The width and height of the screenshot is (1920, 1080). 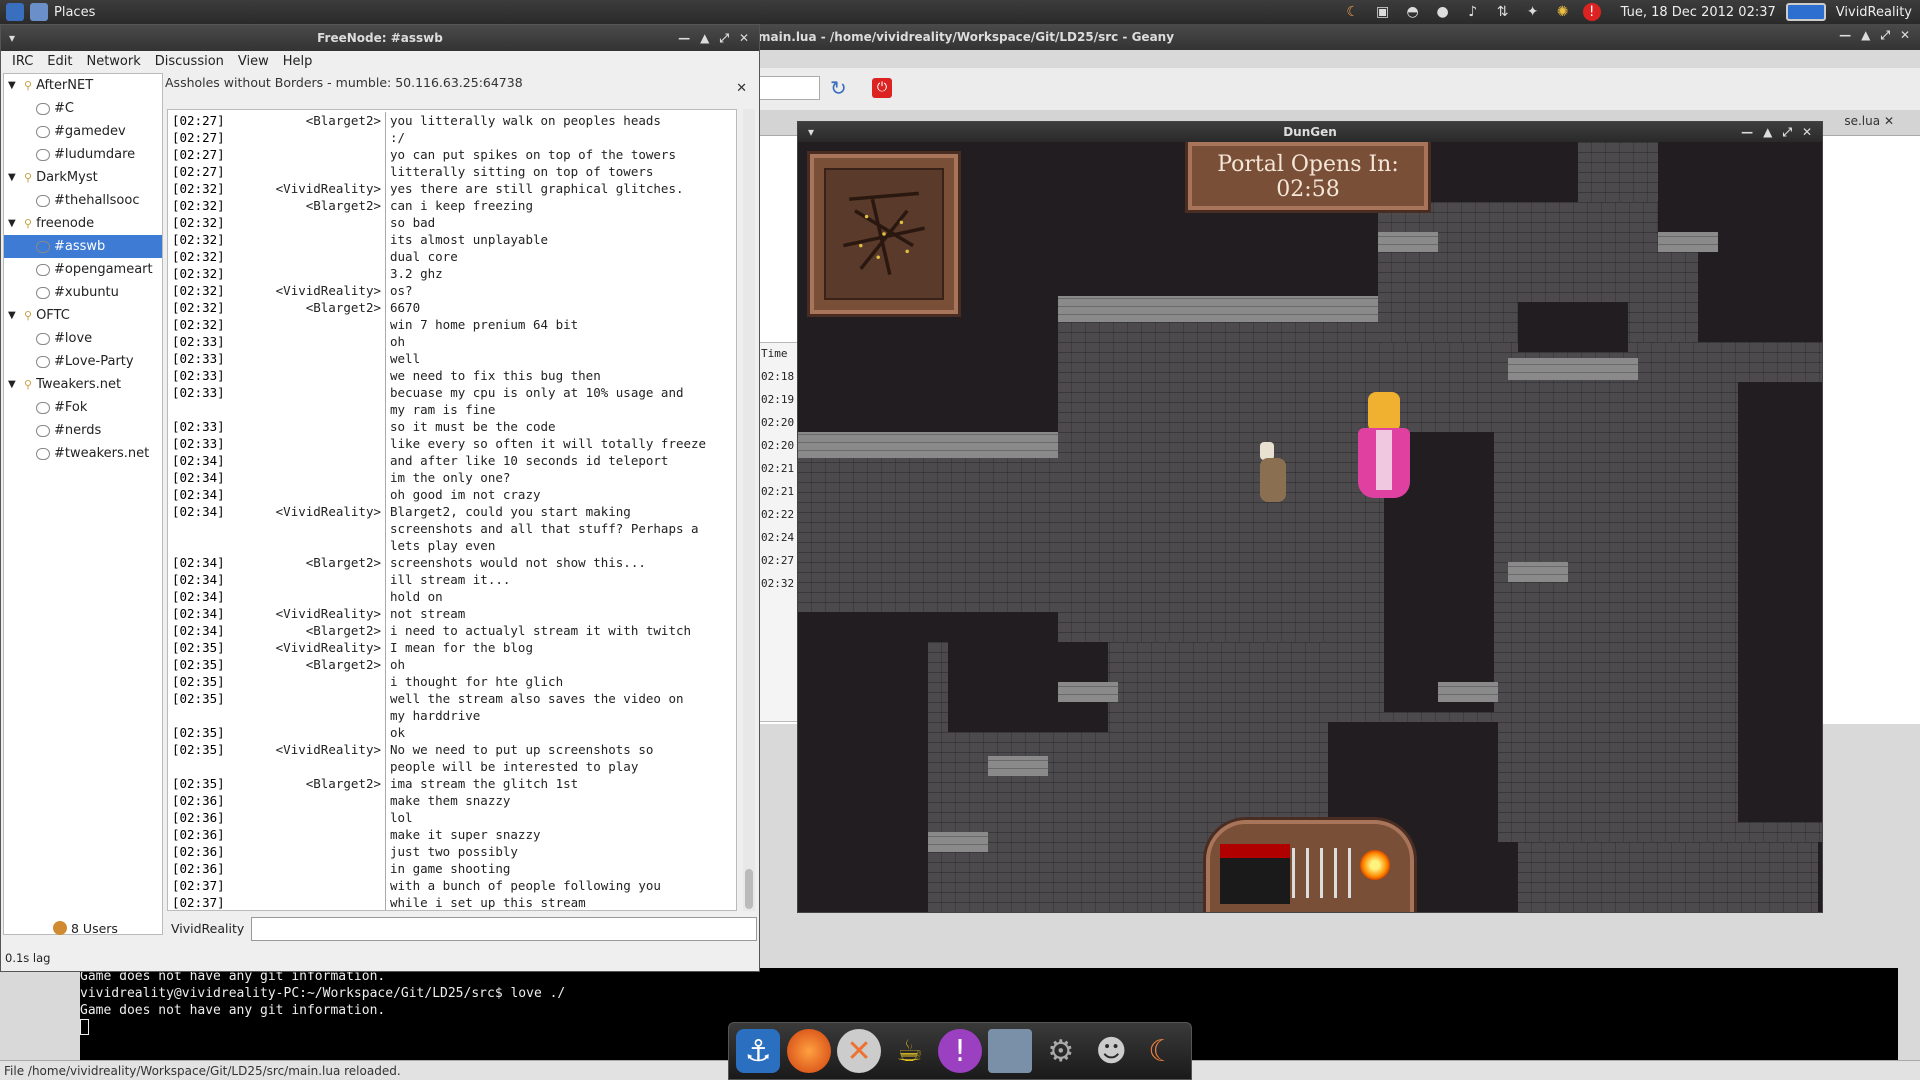 I want to click on chat-scrollbar, so click(x=749, y=510).